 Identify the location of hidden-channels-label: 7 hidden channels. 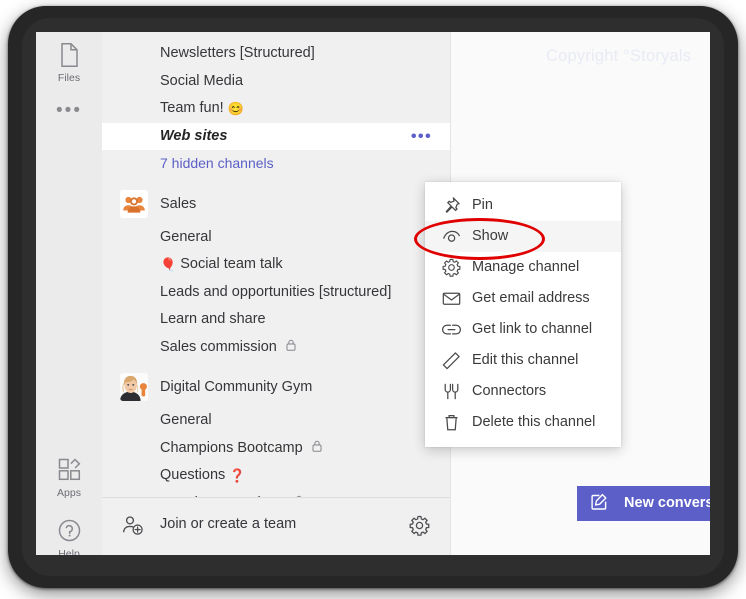
(217, 163).